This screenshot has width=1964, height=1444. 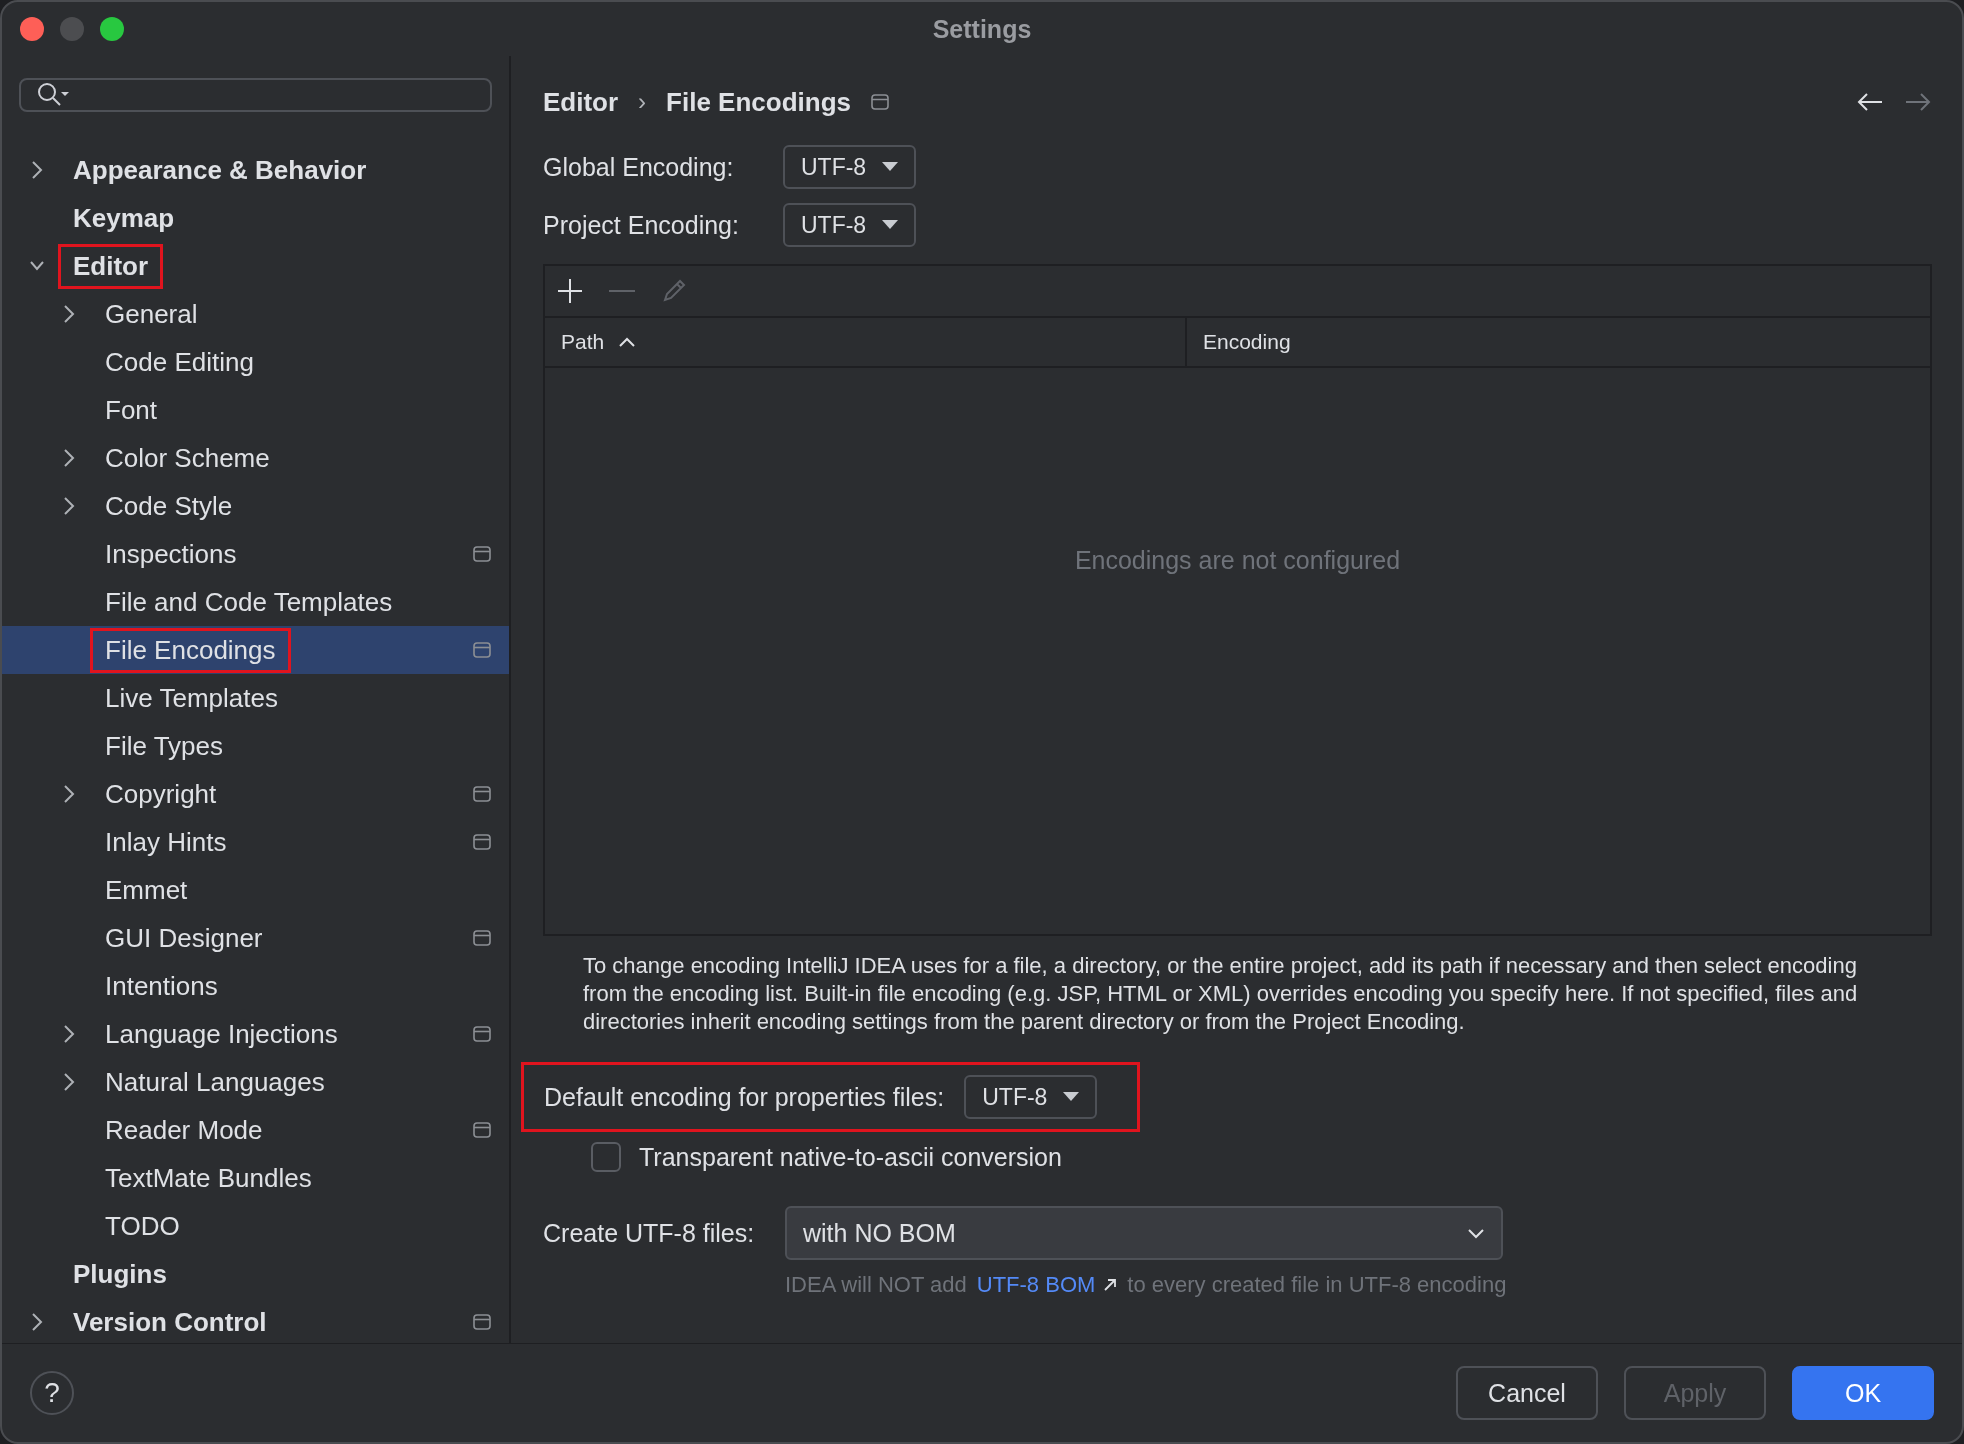 I want to click on field-label: Global Encoding:, so click(x=639, y=167).